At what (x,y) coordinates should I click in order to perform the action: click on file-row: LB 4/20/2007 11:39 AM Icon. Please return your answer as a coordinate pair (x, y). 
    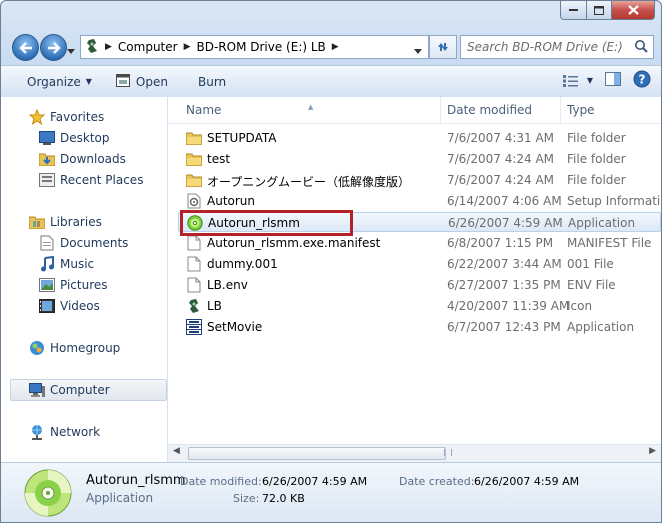
    Looking at the image, I should click on (419, 306).